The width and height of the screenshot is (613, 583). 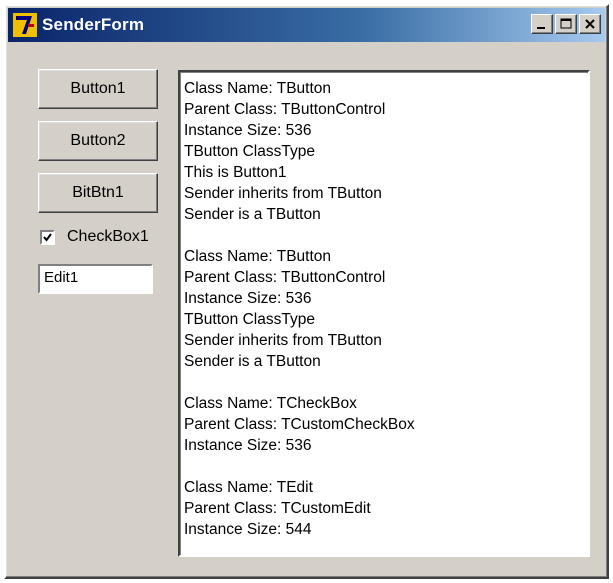 I want to click on delphi-app-icon, so click(x=25, y=25).